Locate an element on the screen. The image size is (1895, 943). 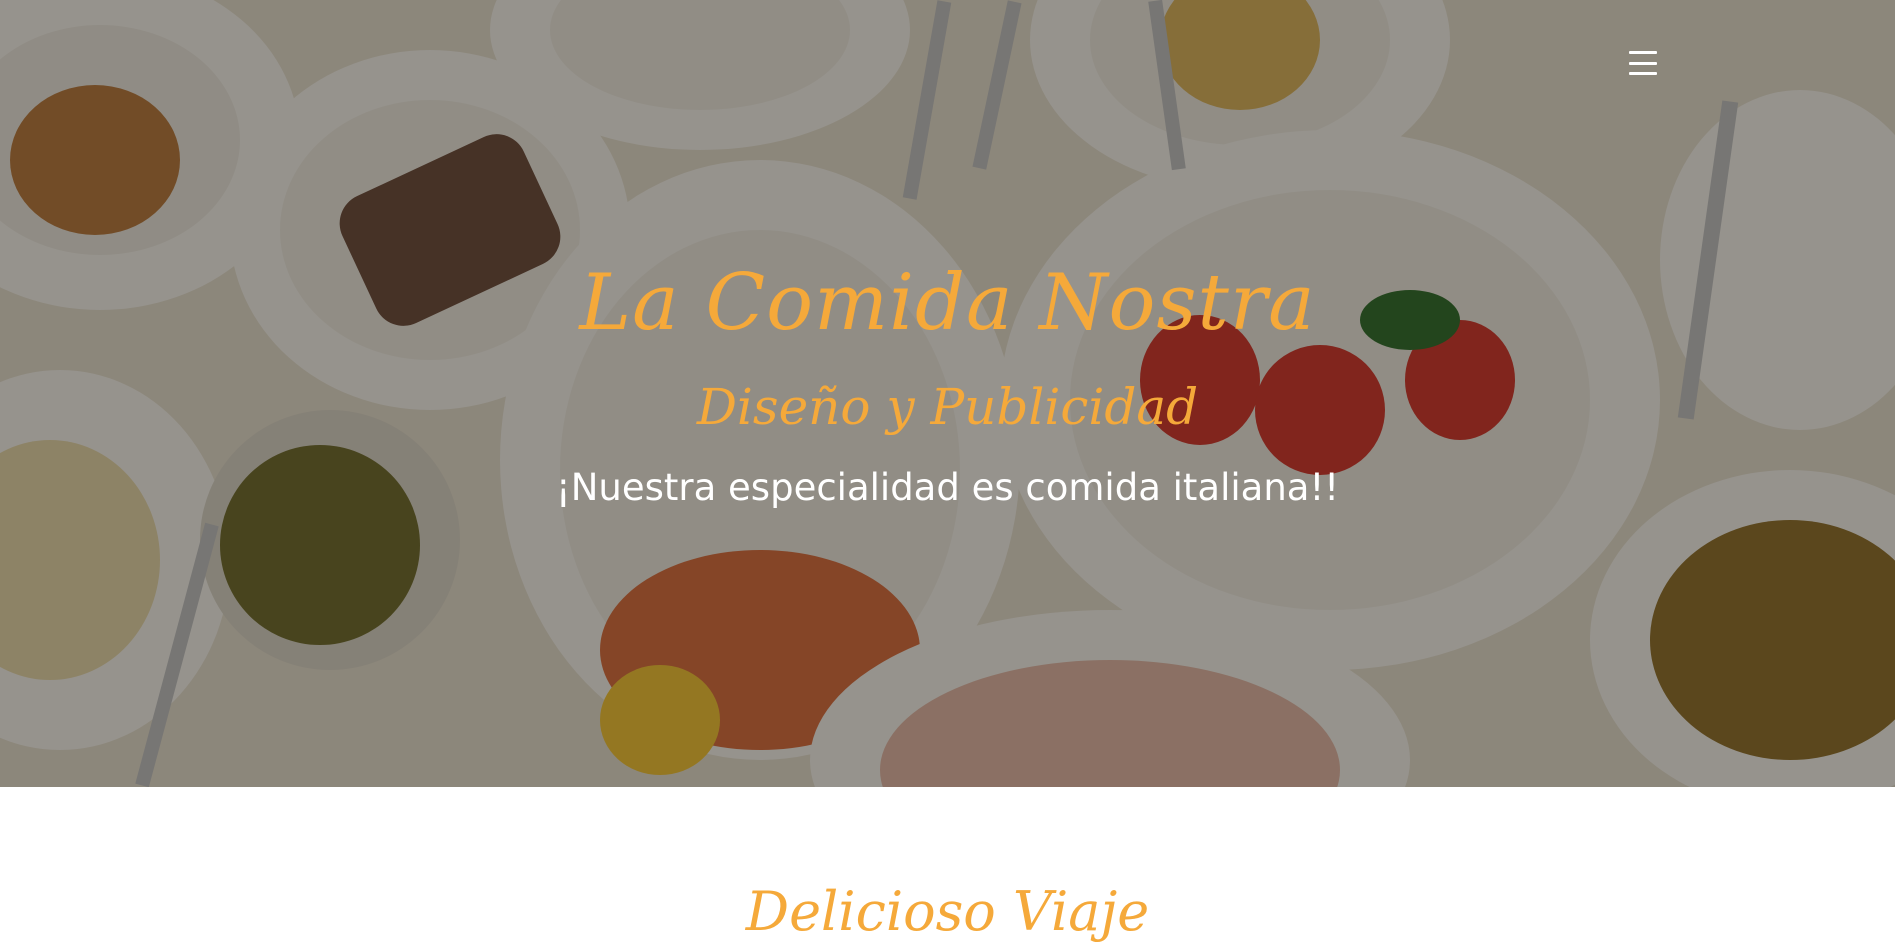
hero-title: La Comida Nostra is located at coordinates (947, 303).